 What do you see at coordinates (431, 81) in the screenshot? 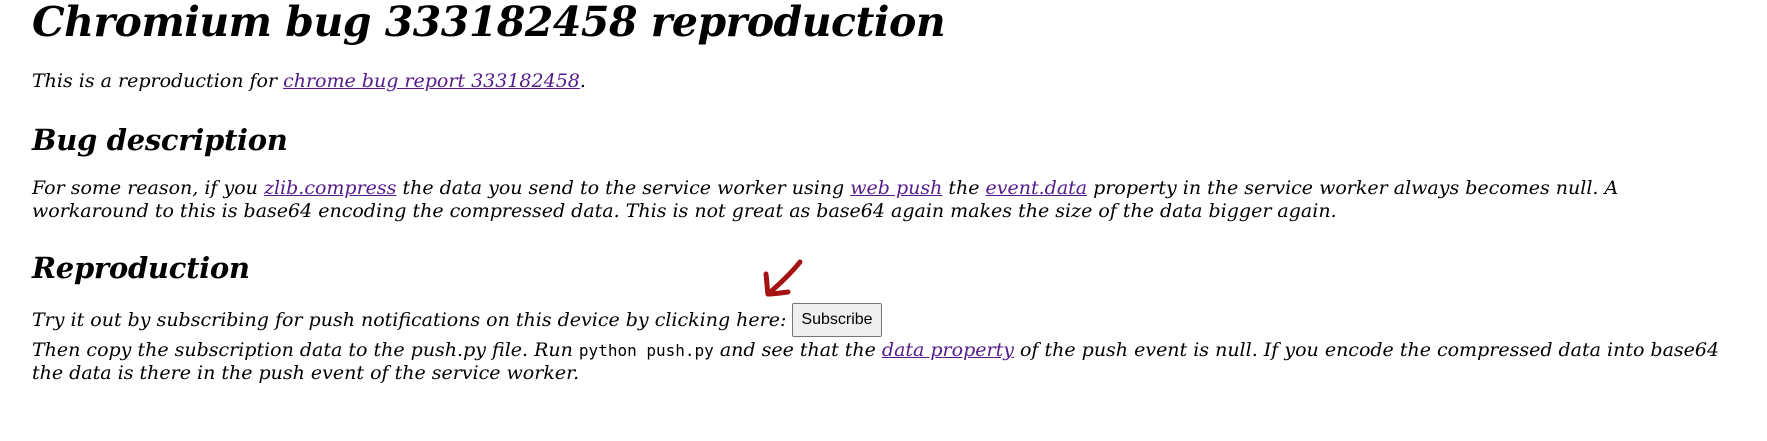
I see `bug-report-link: chrome bug report 333182458` at bounding box center [431, 81].